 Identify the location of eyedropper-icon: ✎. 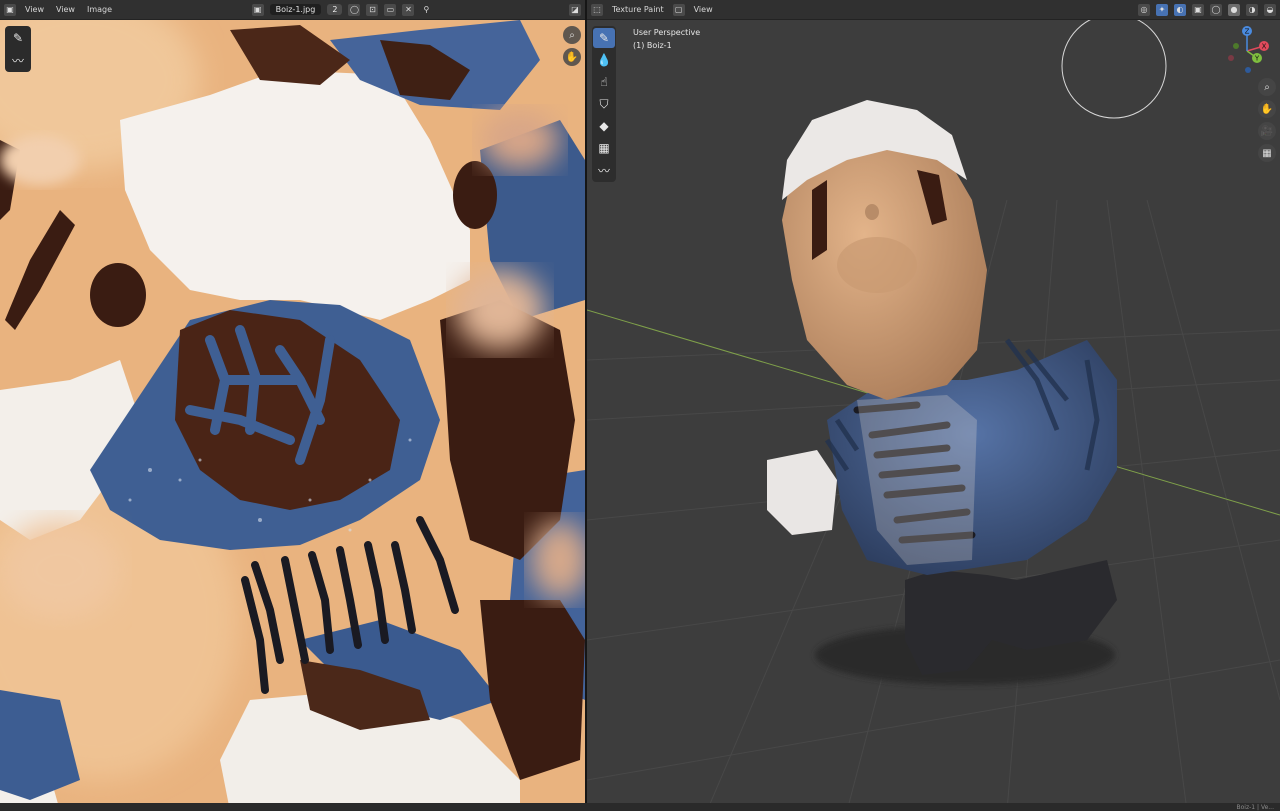
(18, 38).